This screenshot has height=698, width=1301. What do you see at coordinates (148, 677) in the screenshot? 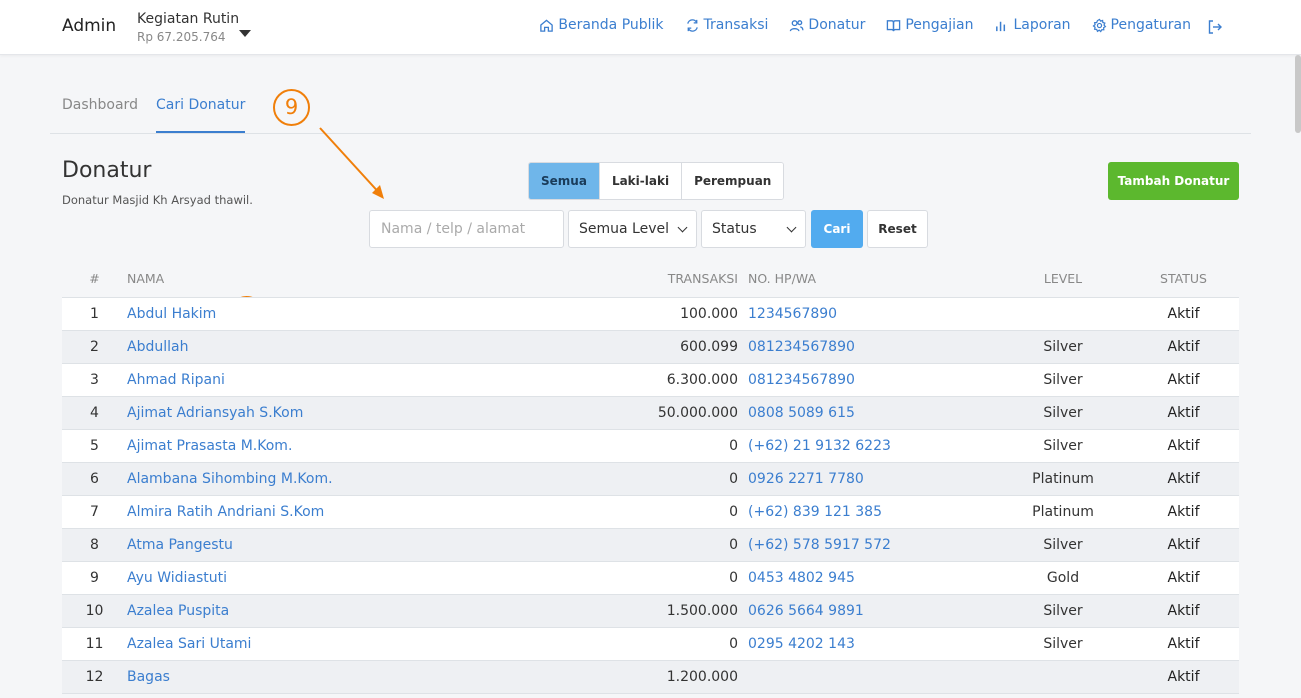
I see `donatur-name-link: Bagas` at bounding box center [148, 677].